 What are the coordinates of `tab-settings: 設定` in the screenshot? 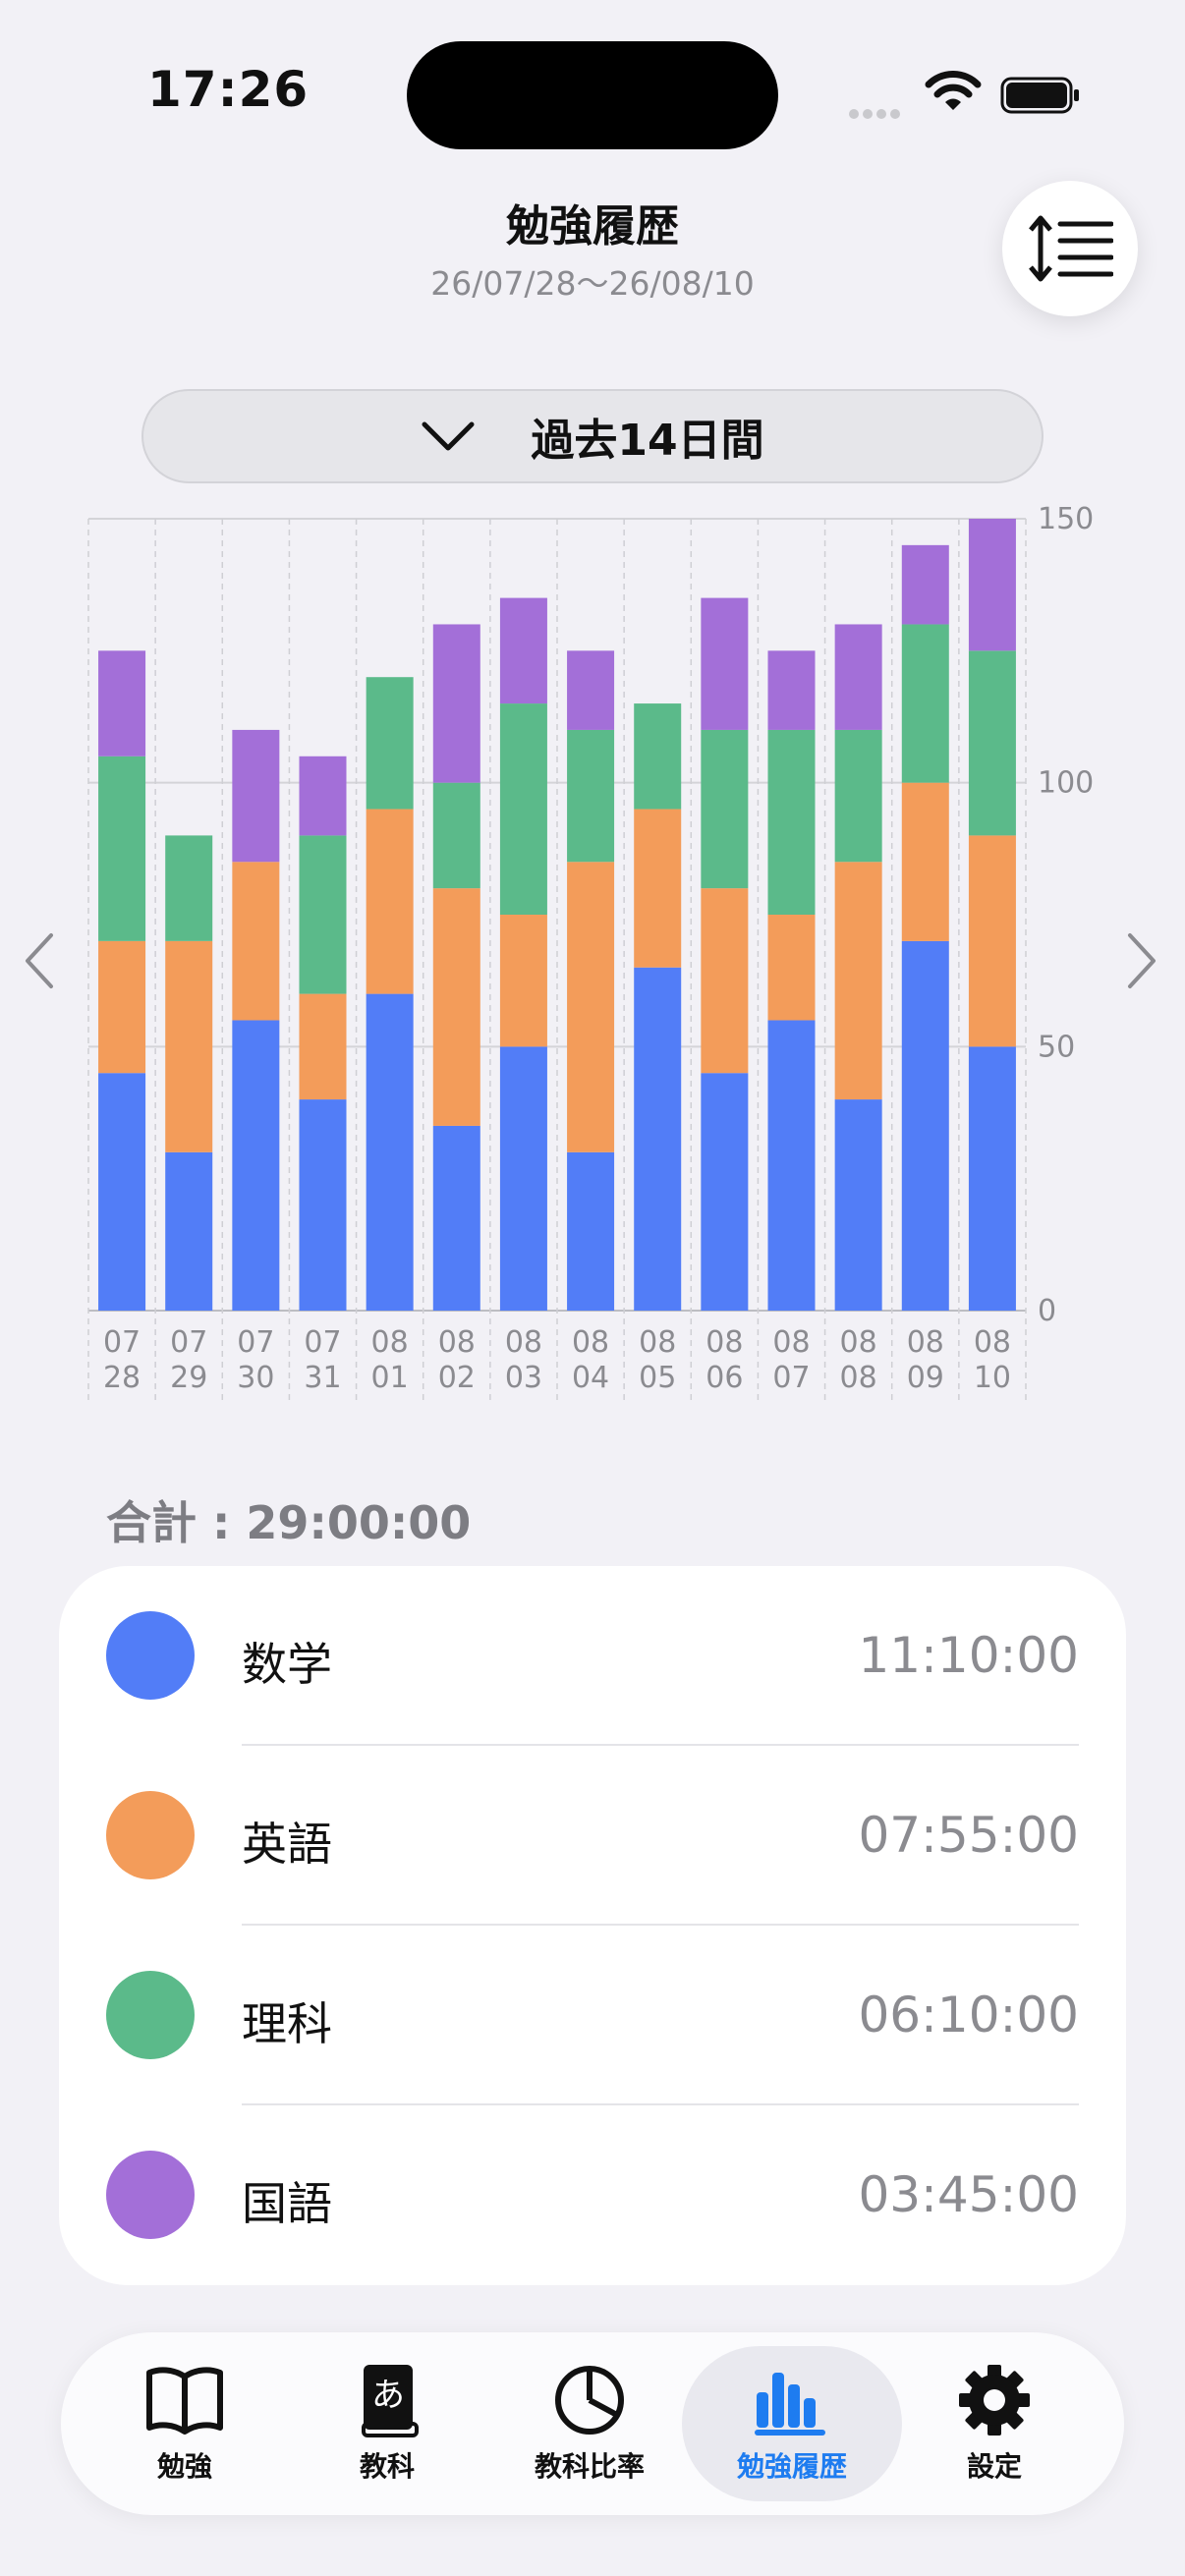 It's located at (994, 2423).